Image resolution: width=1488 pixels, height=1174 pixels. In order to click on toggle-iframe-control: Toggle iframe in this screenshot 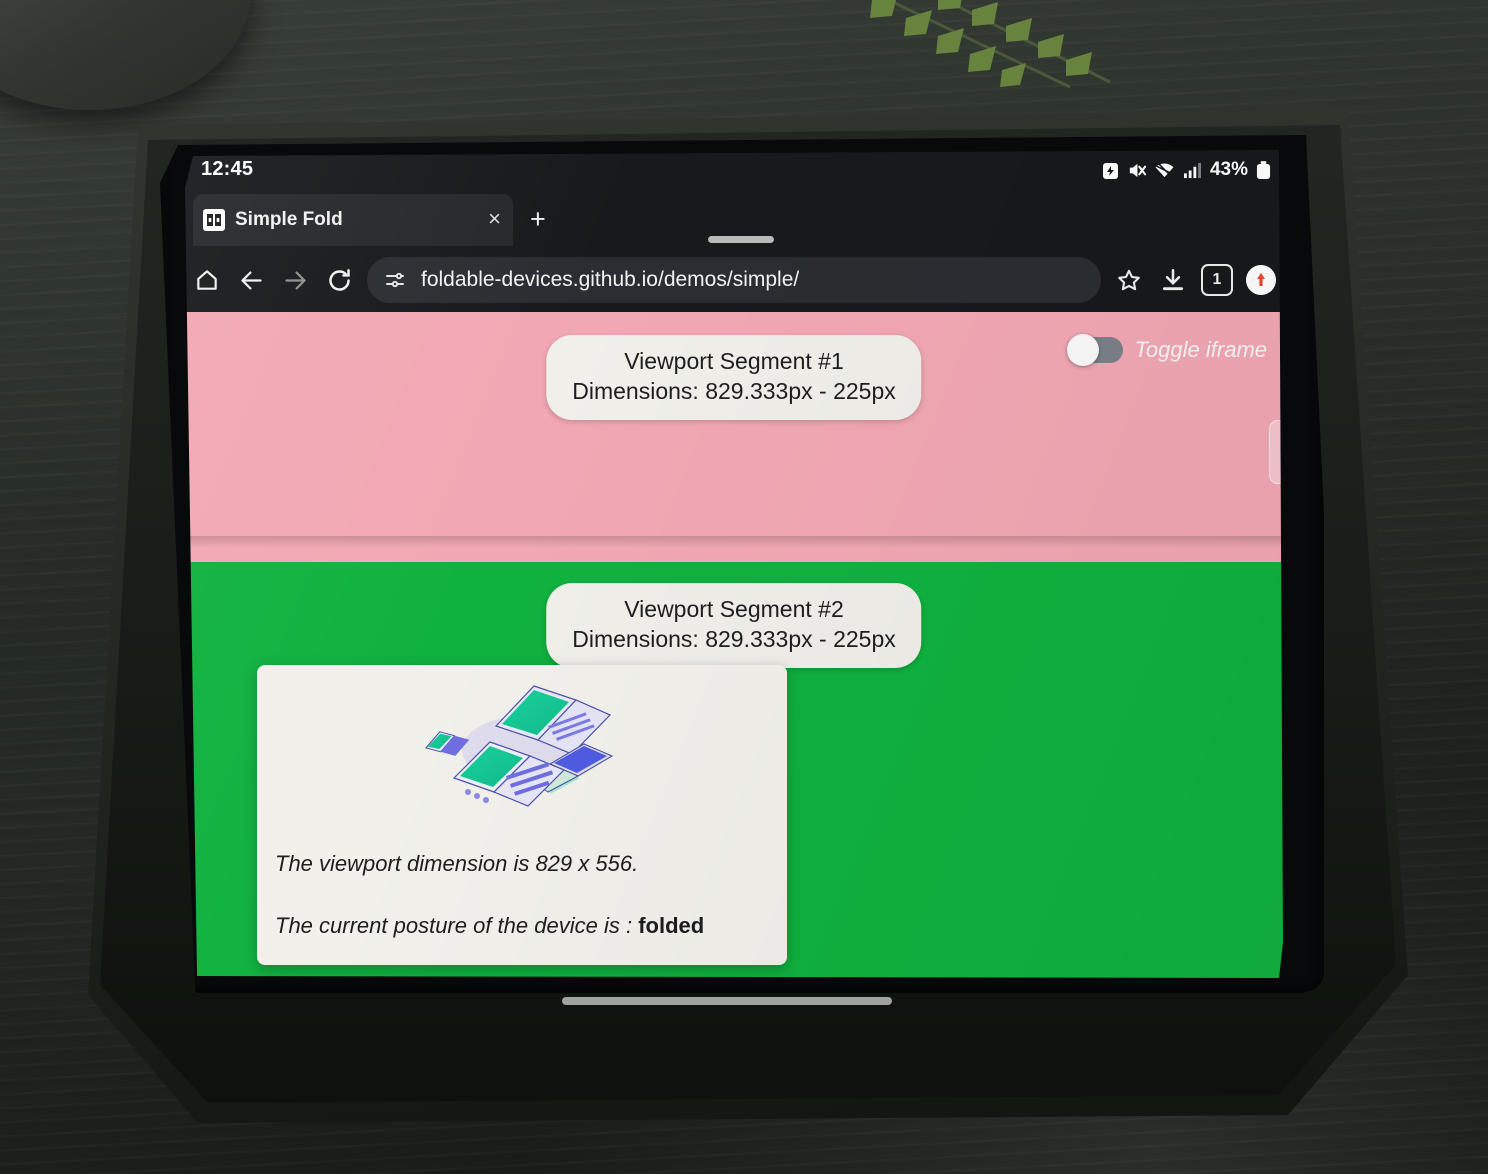, I will do `click(1166, 350)`.